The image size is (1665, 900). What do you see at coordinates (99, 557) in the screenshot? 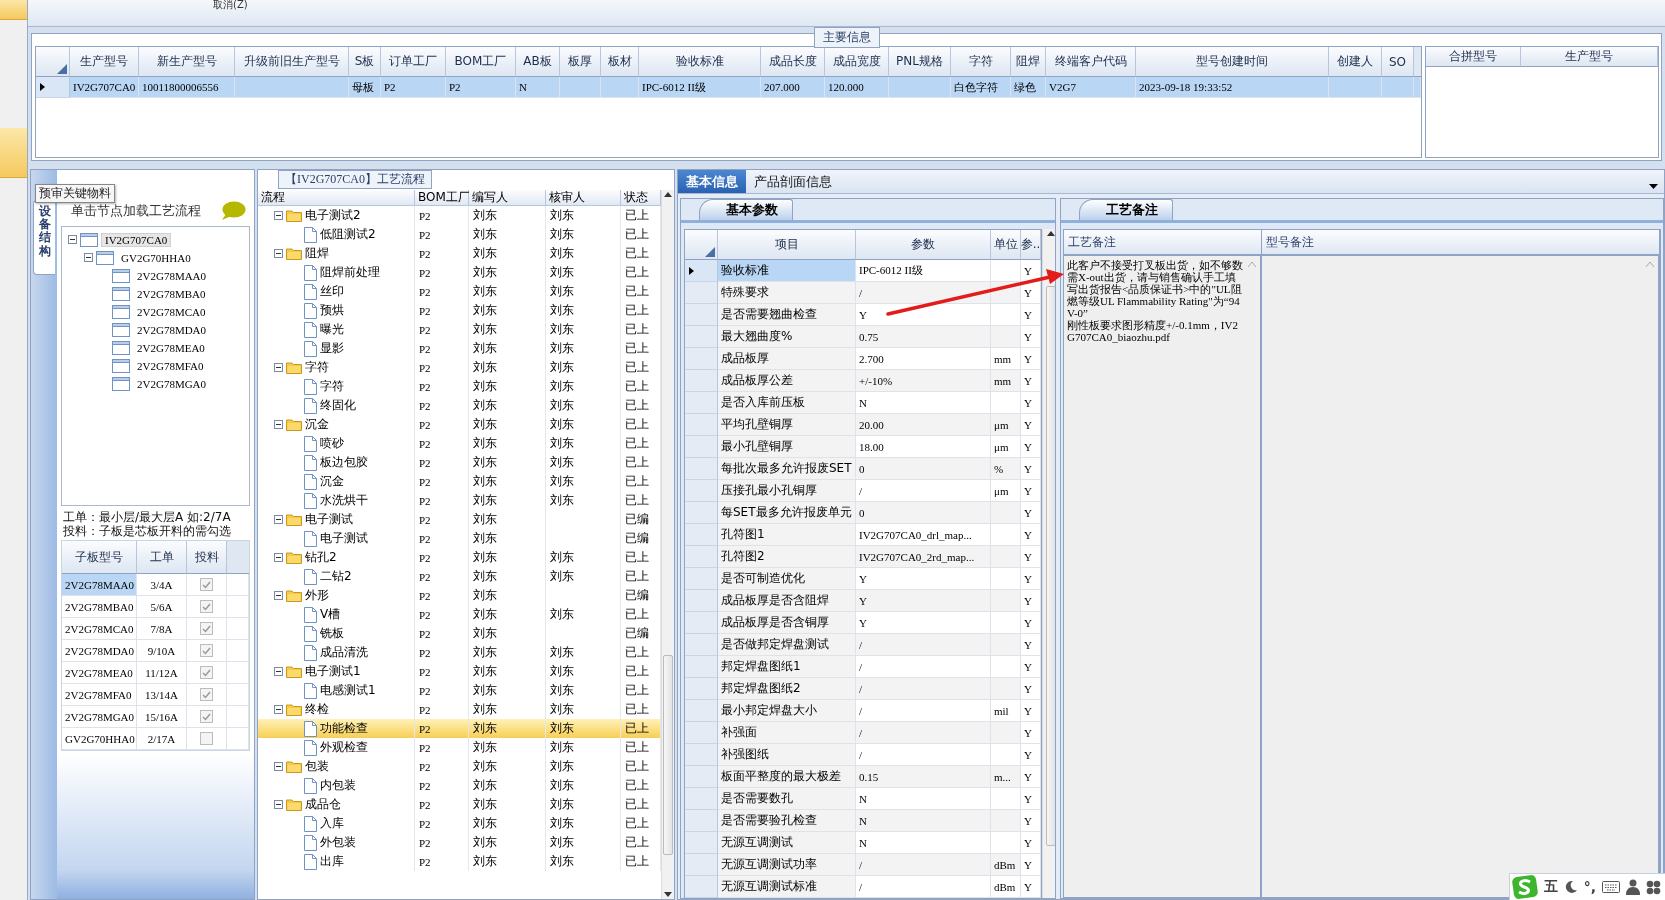
I see `column-header: 子板型号` at bounding box center [99, 557].